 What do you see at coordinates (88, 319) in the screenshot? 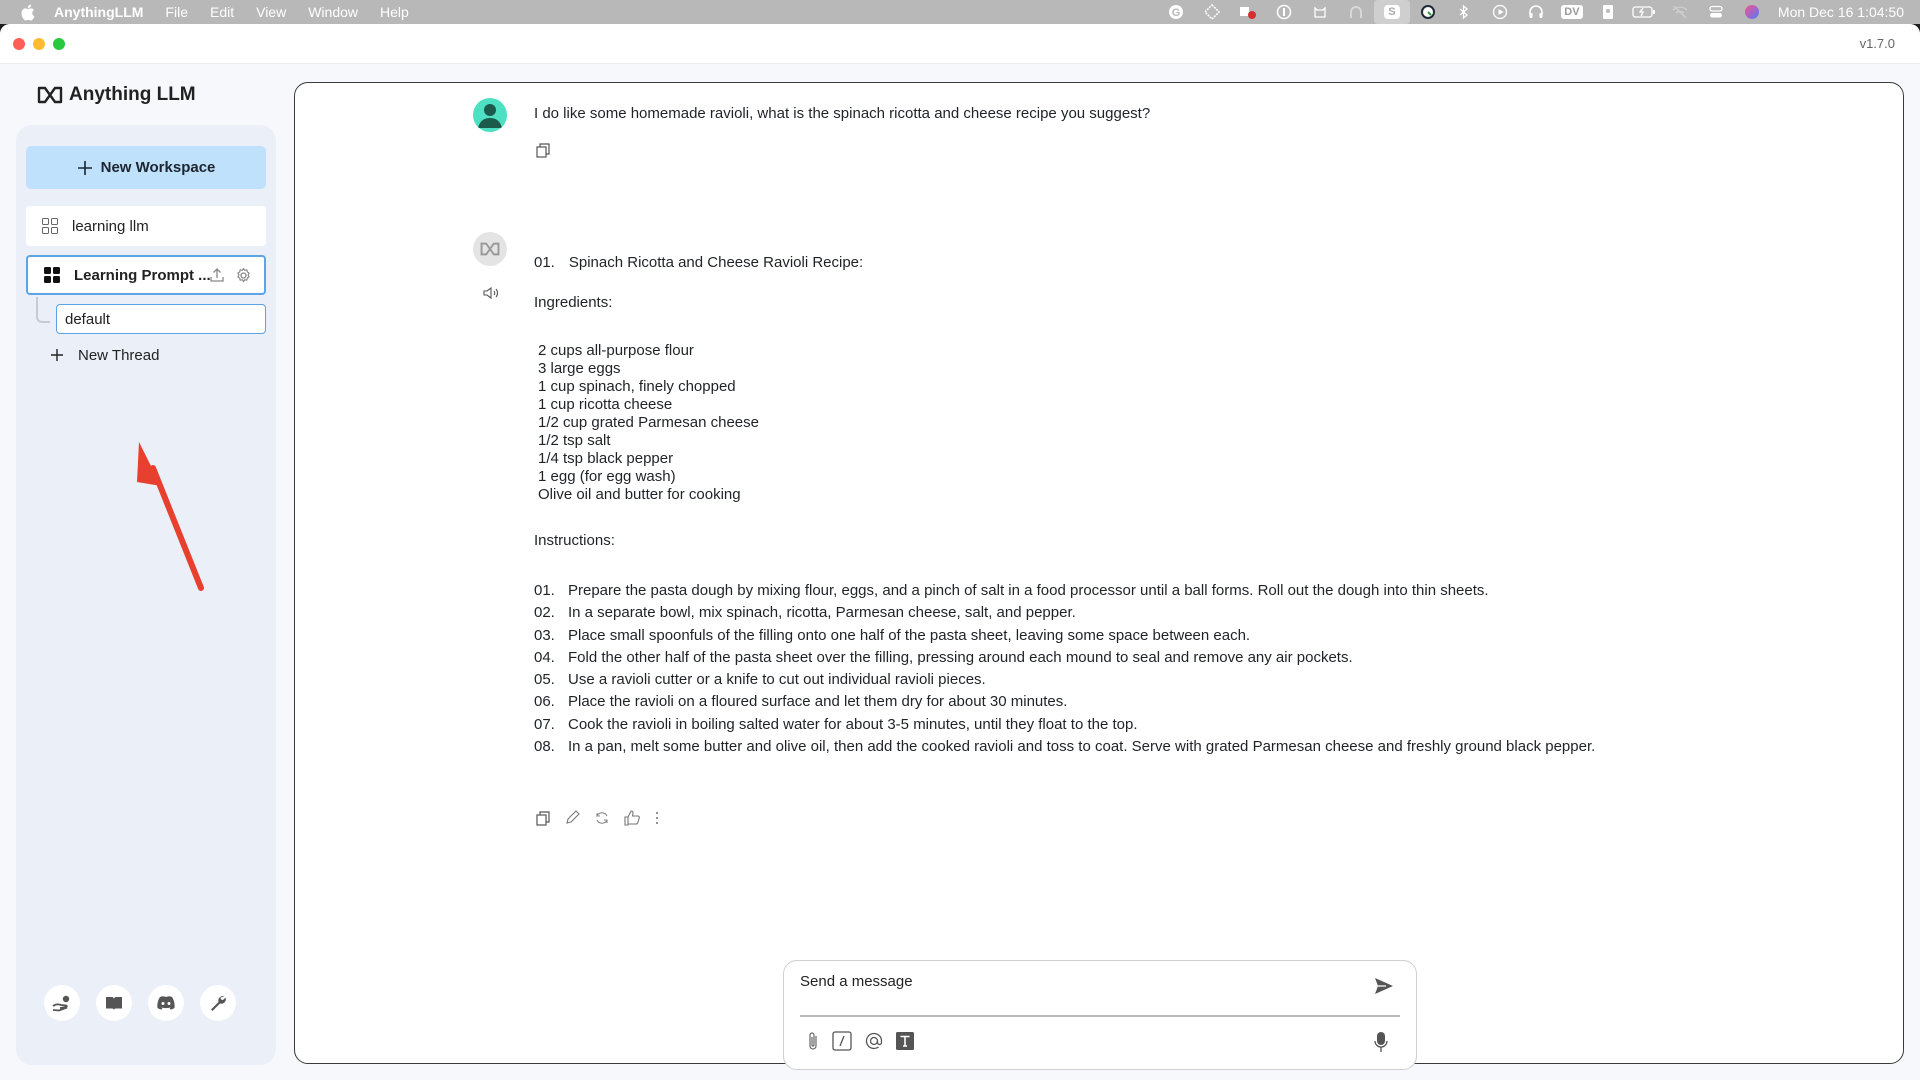
I see `thread-label: default` at bounding box center [88, 319].